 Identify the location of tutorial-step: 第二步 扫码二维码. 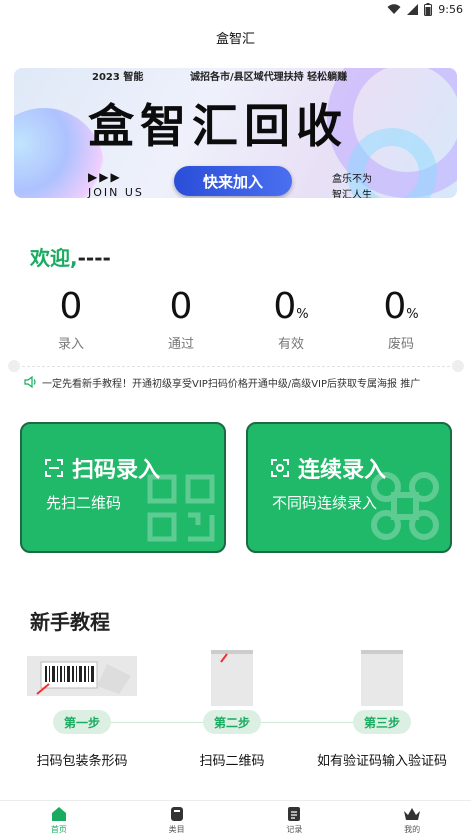
(232, 710).